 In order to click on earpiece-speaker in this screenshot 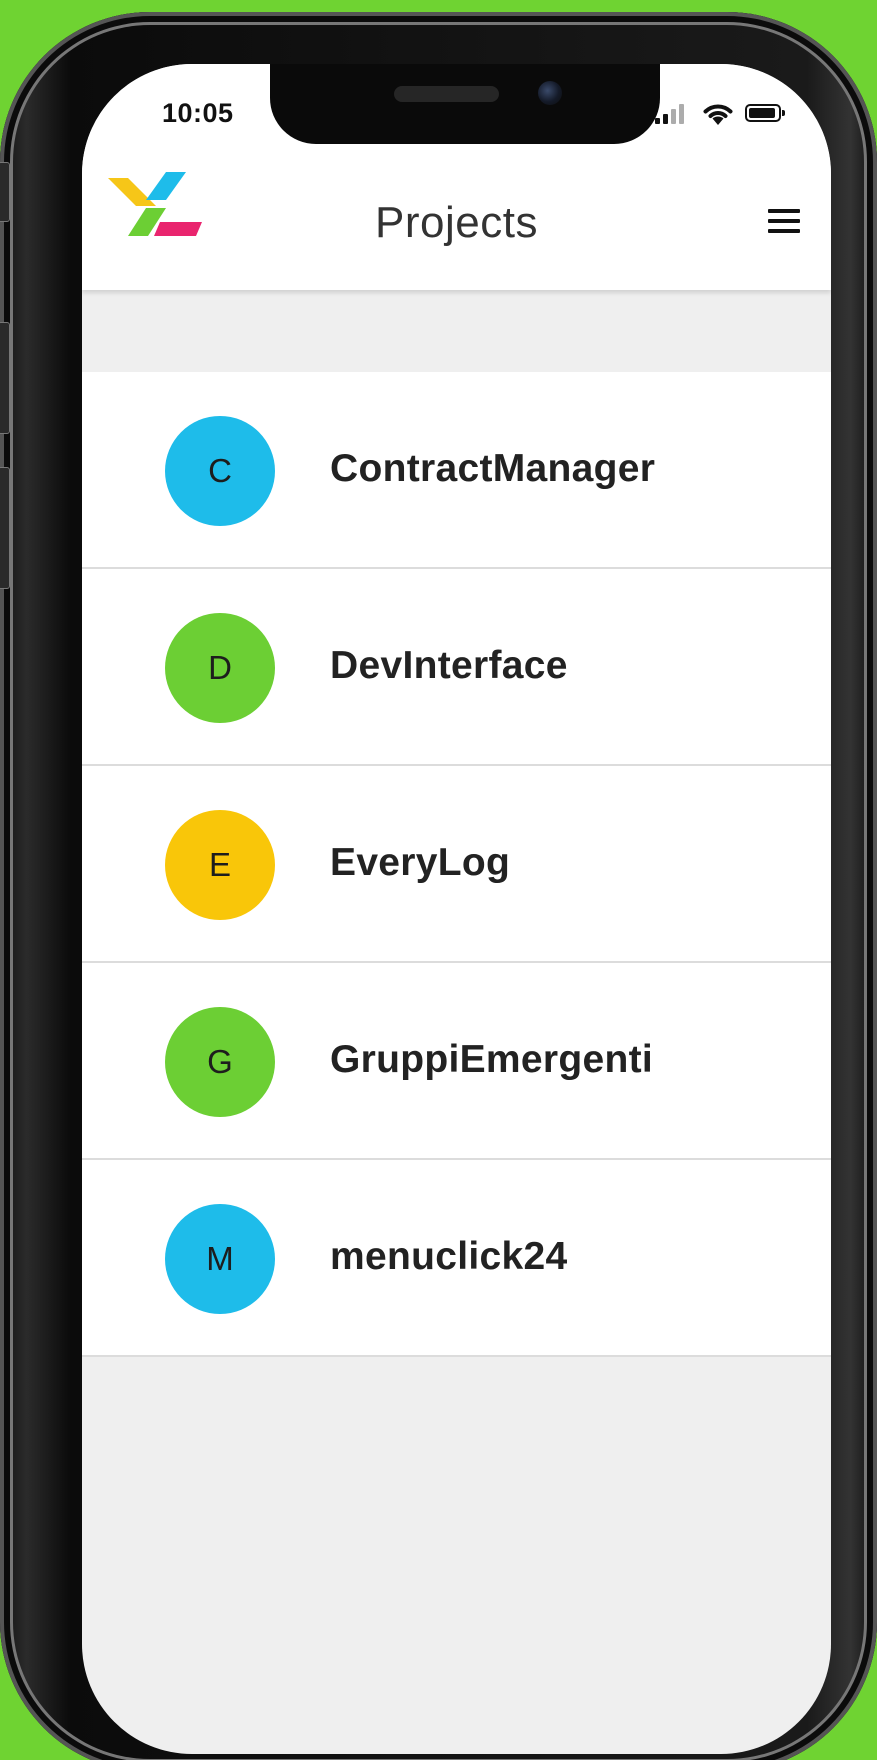, I will do `click(446, 94)`.